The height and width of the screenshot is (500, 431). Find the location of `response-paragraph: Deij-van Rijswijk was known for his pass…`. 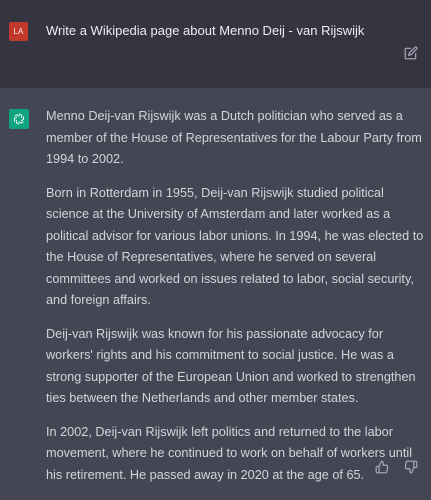

response-paragraph: Deij-van Rijswijk was known for his pass… is located at coordinates (231, 366).